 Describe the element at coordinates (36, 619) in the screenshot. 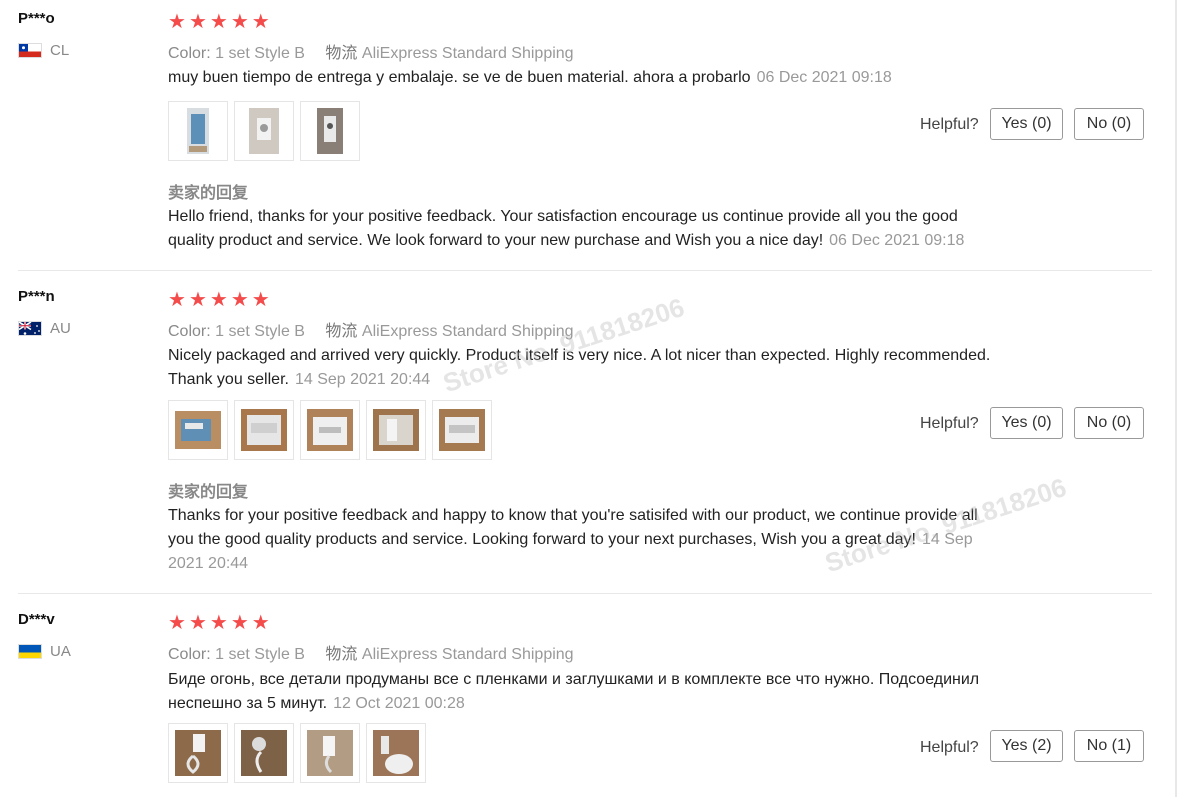

I see `reviewer-name: D***v` at that location.